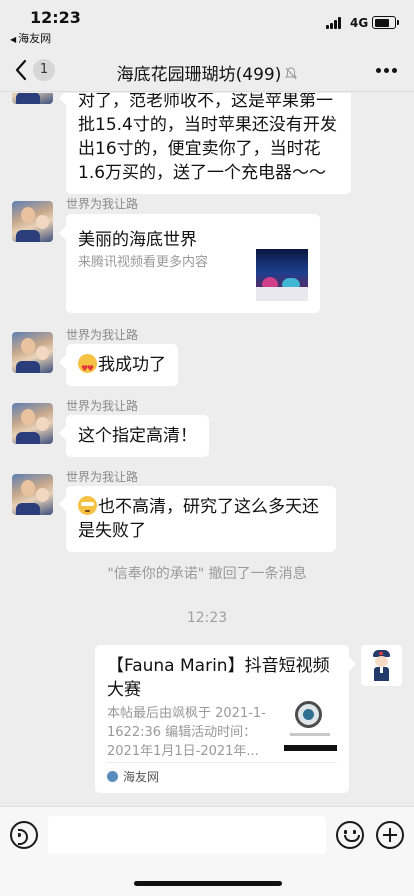 This screenshot has width=414, height=896. What do you see at coordinates (87, 505) in the screenshot?
I see `flushed-emoji-icon` at bounding box center [87, 505].